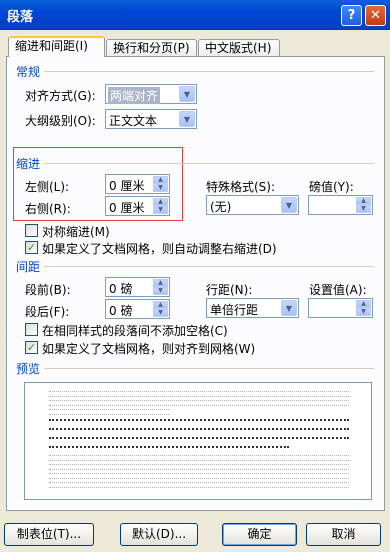 Image resolution: width=390 pixels, height=552 pixels. Describe the element at coordinates (127, 208) in the screenshot. I see `right-indent-value: 0 厘米` at that location.